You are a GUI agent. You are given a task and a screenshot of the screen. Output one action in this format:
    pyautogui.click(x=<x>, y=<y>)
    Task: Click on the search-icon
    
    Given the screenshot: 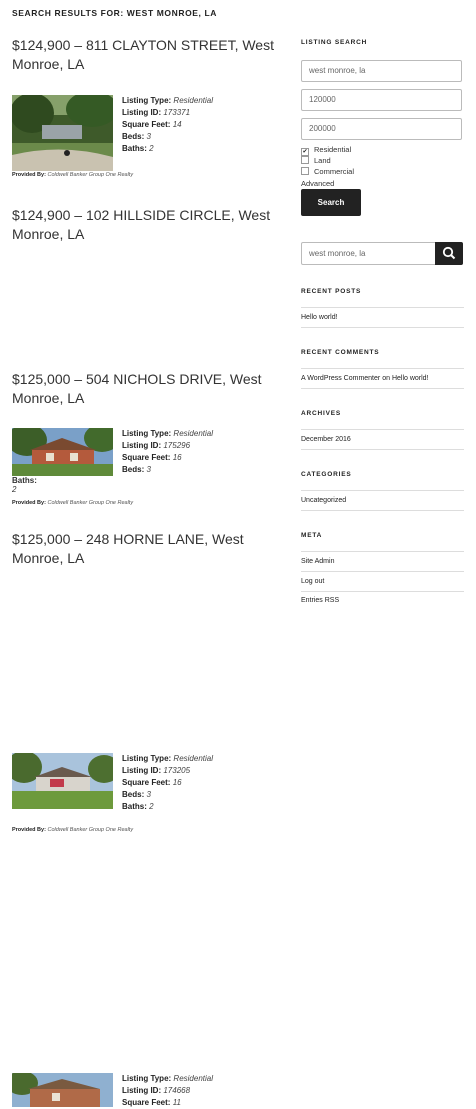 What is the action you would take?
    pyautogui.click(x=449, y=253)
    